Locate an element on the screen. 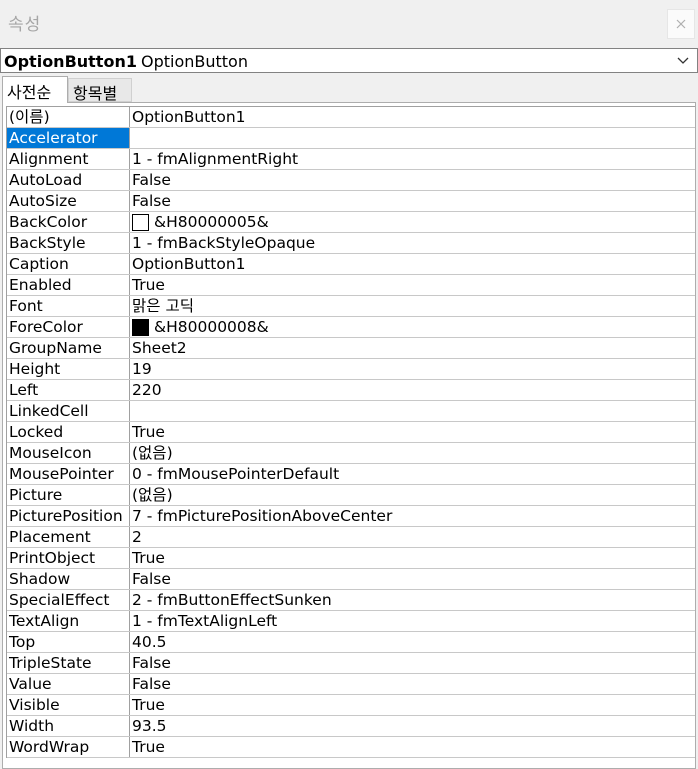  property-row: TripleState False is located at coordinates (351, 663).